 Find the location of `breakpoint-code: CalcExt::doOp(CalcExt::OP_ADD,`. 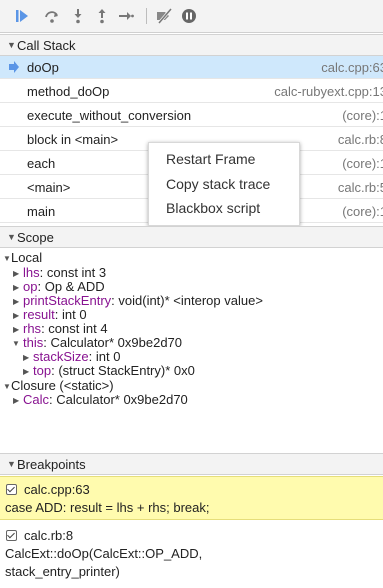

breakpoint-code: CalcExt::doOp(CalcExt::OP_ADD, is located at coordinates (104, 553).